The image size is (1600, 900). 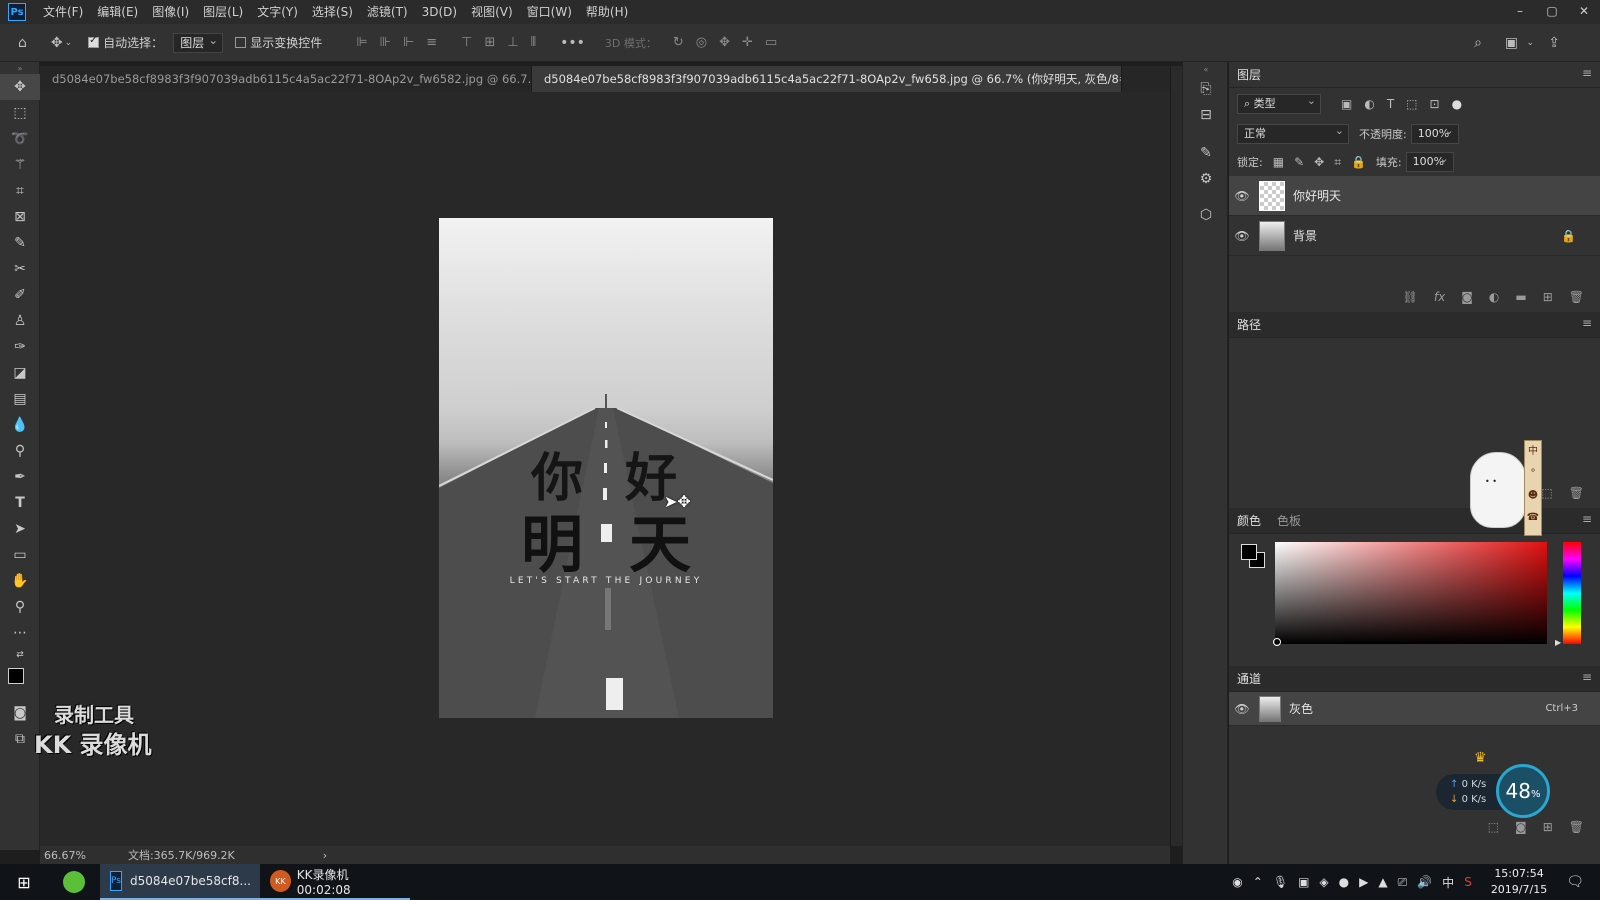 What do you see at coordinates (1206, 115) in the screenshot?
I see `properties-icon: ⊟` at bounding box center [1206, 115].